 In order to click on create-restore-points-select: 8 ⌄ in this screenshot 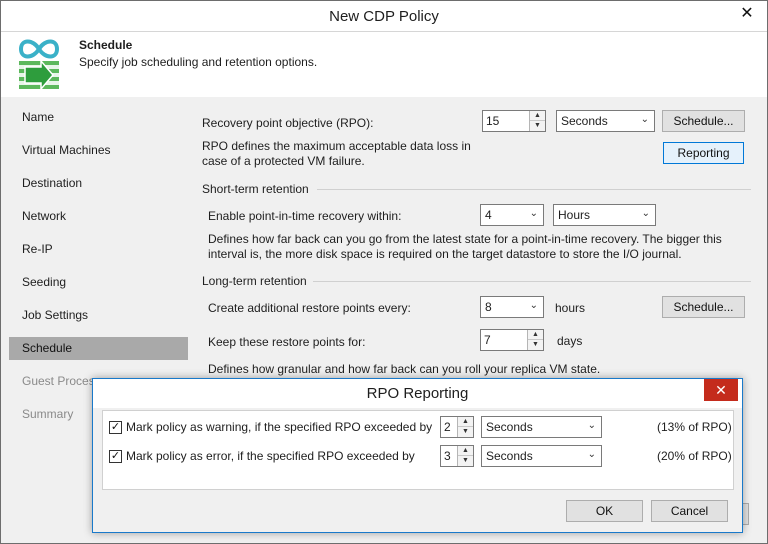, I will do `click(512, 307)`.